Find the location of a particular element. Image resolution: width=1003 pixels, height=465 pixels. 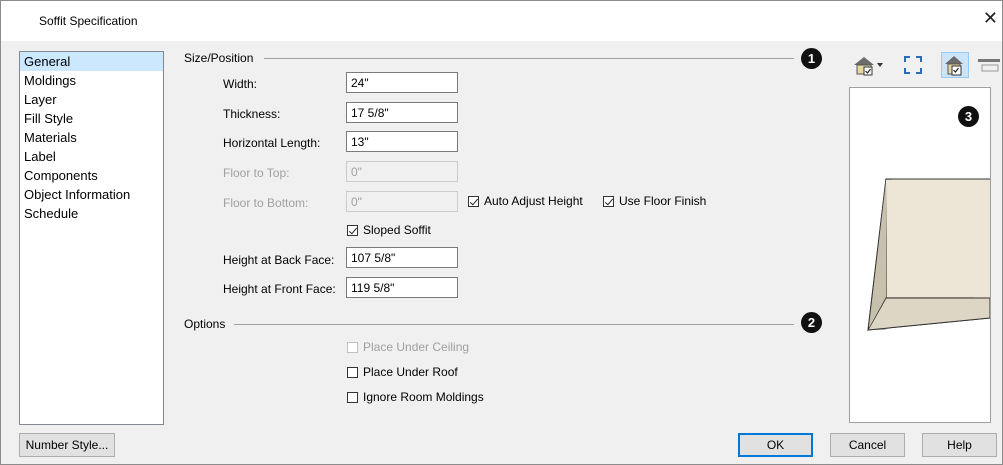

sloped-soffit-checkbox: Sloped Soffit is located at coordinates (389, 230).